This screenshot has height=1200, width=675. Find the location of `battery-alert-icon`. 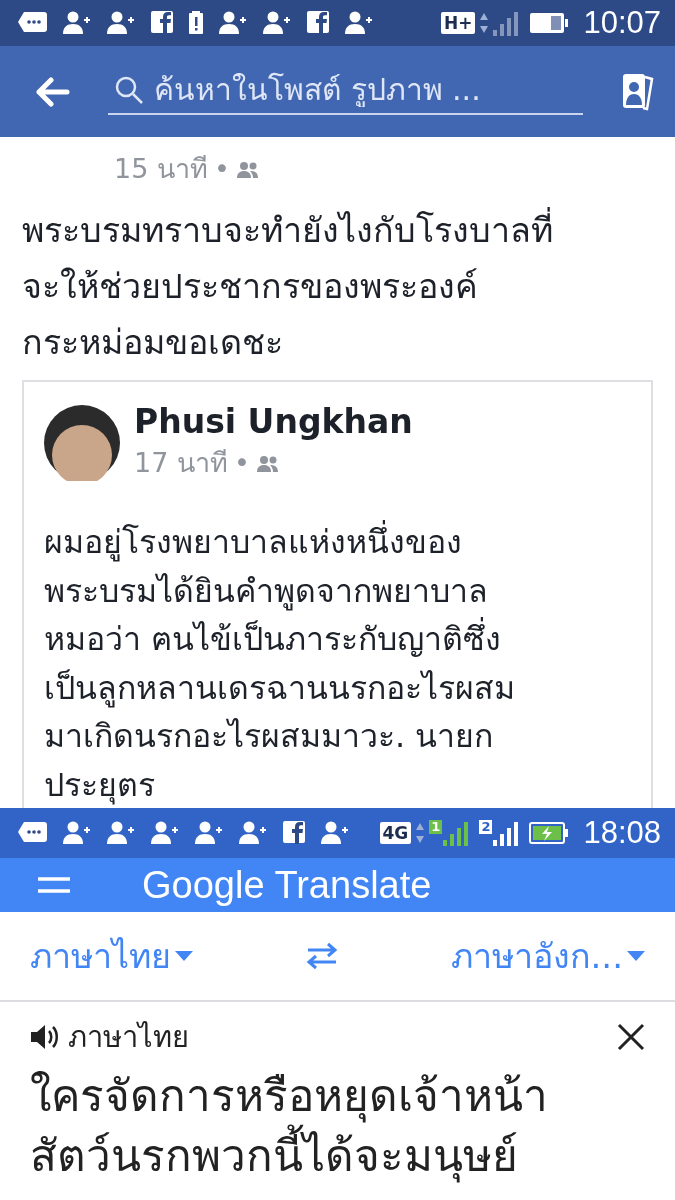

battery-alert-icon is located at coordinates (196, 23).